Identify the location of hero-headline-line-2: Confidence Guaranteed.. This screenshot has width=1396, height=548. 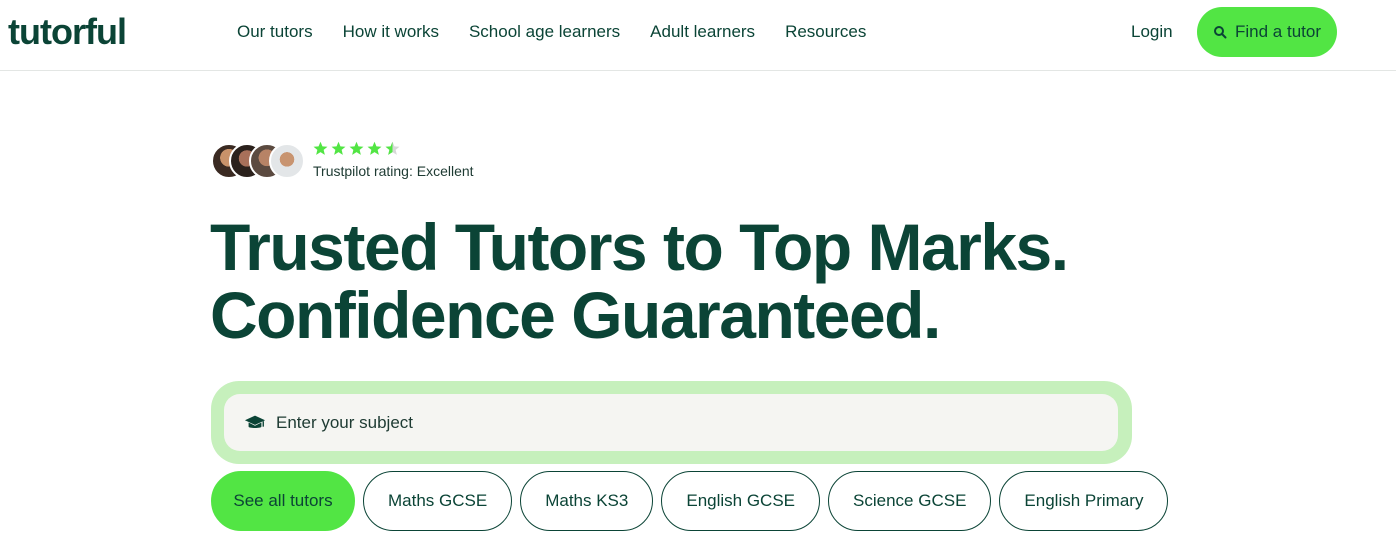
(575, 315).